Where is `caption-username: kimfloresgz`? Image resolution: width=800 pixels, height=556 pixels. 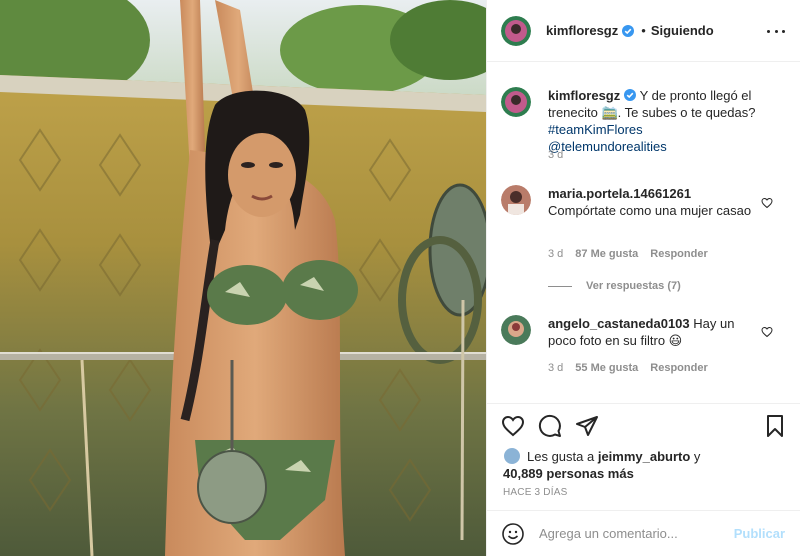
caption-username: kimfloresgz is located at coordinates (584, 95).